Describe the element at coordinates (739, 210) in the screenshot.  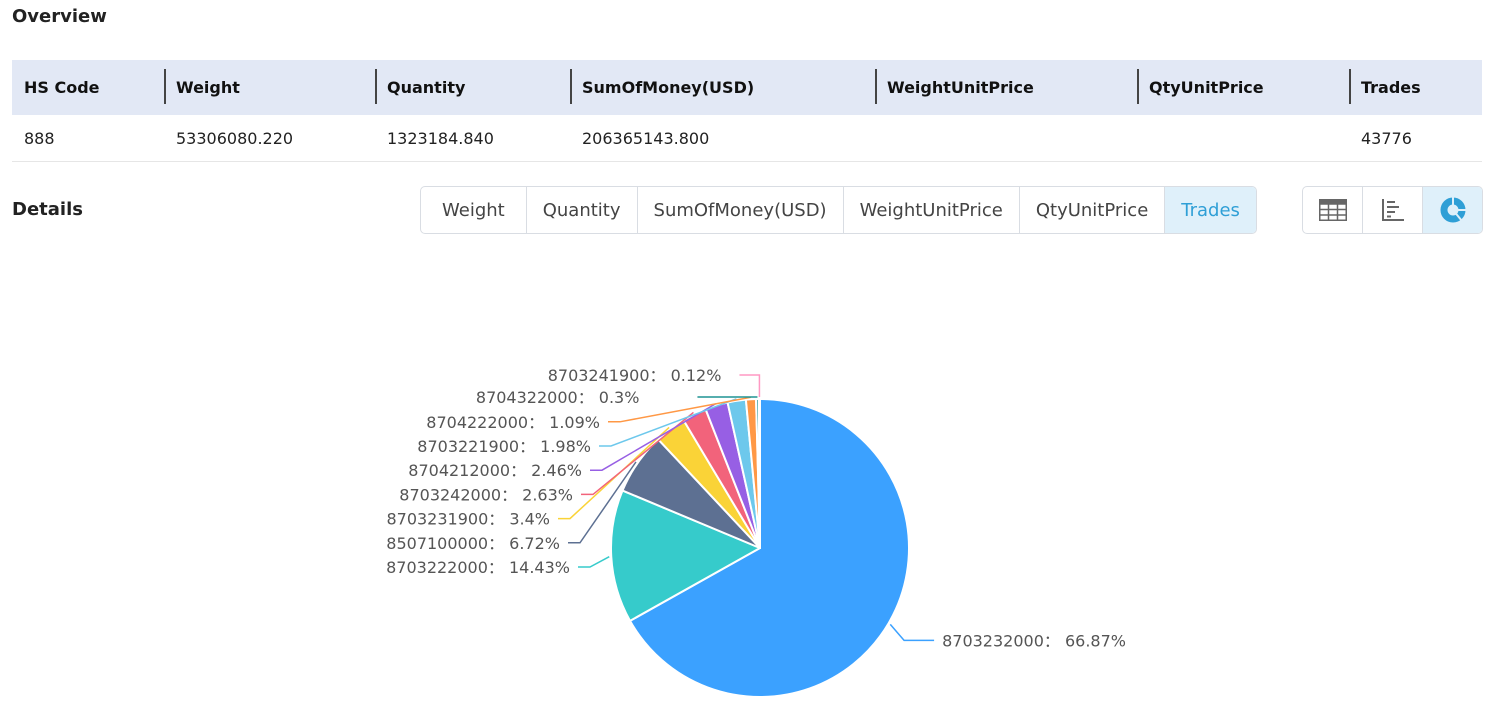
I see `tab-sum-of-money: SumOfMoney(USD)` at that location.